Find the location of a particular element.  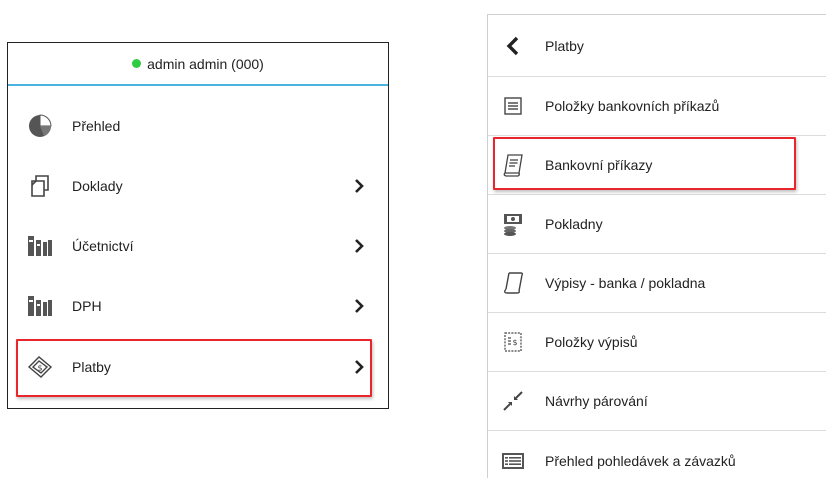

submenu-item-label: Návrhy párování is located at coordinates (596, 401).